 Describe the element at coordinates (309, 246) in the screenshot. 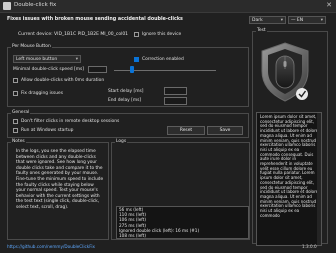

I see `version-label: 1.3.0.0` at that location.